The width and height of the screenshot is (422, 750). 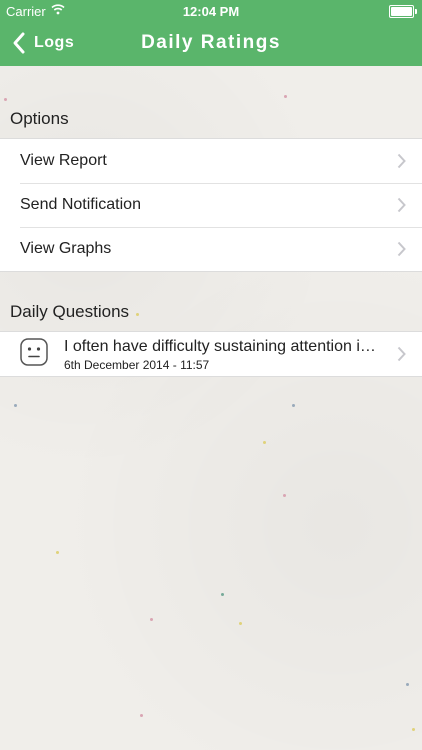 I want to click on page-title: Daily Ratings, so click(x=211, y=42).